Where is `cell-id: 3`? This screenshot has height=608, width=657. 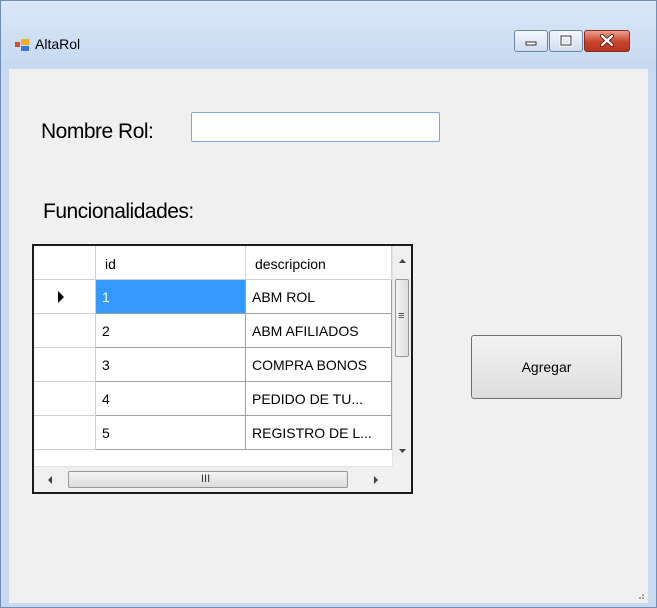 cell-id: 3 is located at coordinates (171, 365).